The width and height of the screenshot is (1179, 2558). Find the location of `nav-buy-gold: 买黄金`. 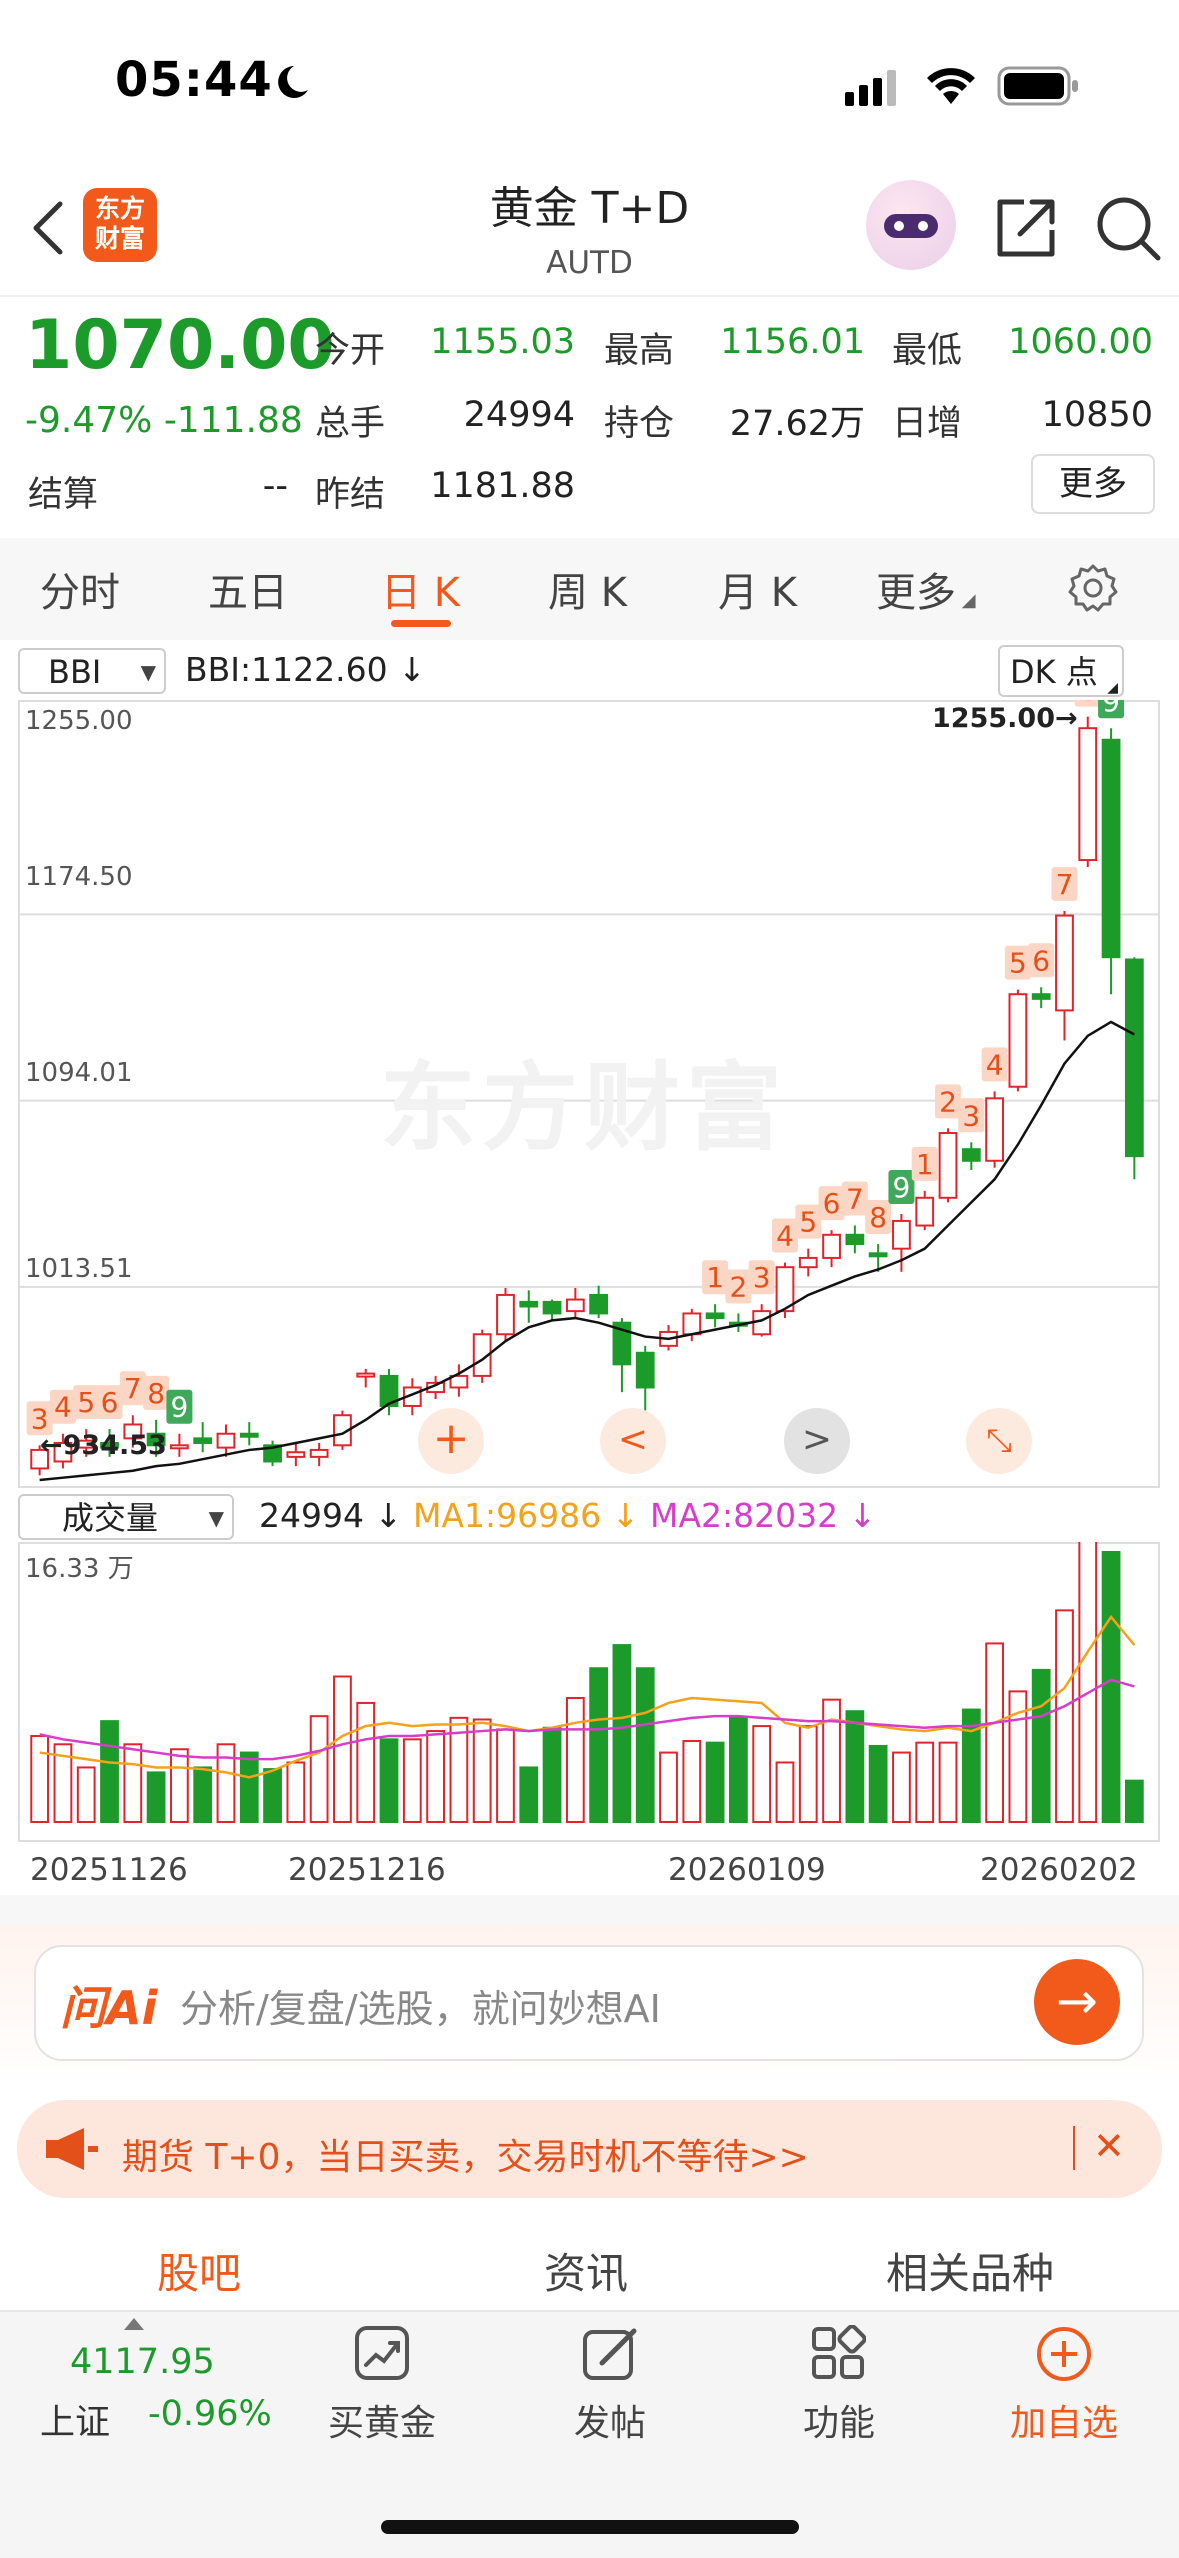

nav-buy-gold: 买黄金 is located at coordinates (382, 2420).